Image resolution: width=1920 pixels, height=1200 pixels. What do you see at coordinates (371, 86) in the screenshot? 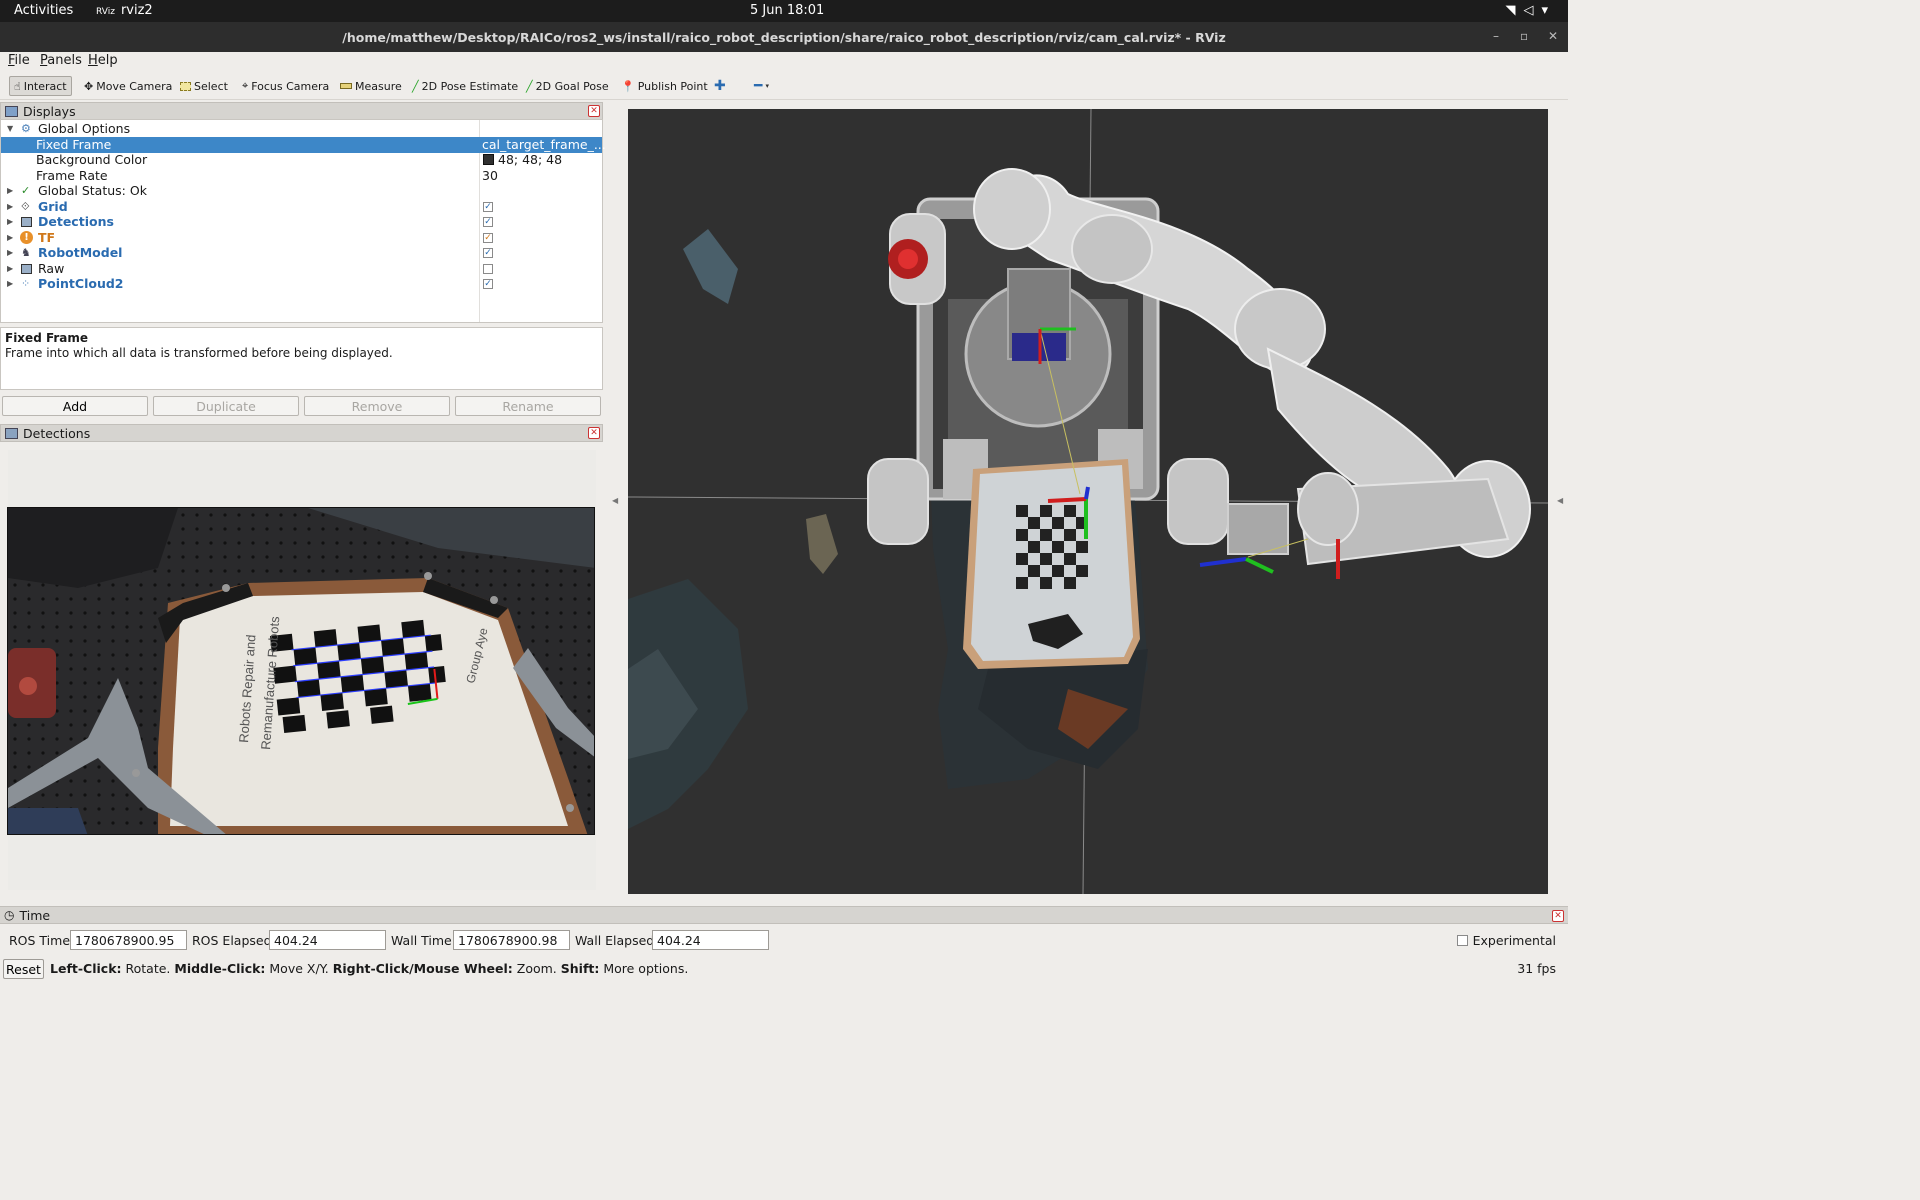
I see `measure-tool: Measure` at bounding box center [371, 86].